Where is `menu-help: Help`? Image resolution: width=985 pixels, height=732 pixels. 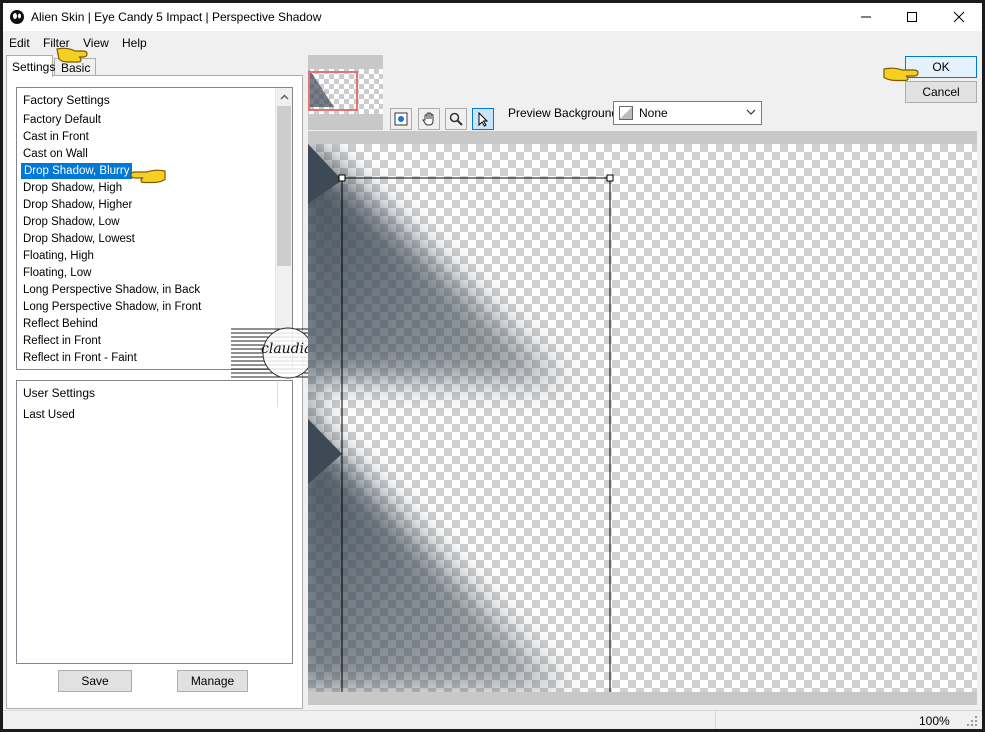 menu-help: Help is located at coordinates (134, 43).